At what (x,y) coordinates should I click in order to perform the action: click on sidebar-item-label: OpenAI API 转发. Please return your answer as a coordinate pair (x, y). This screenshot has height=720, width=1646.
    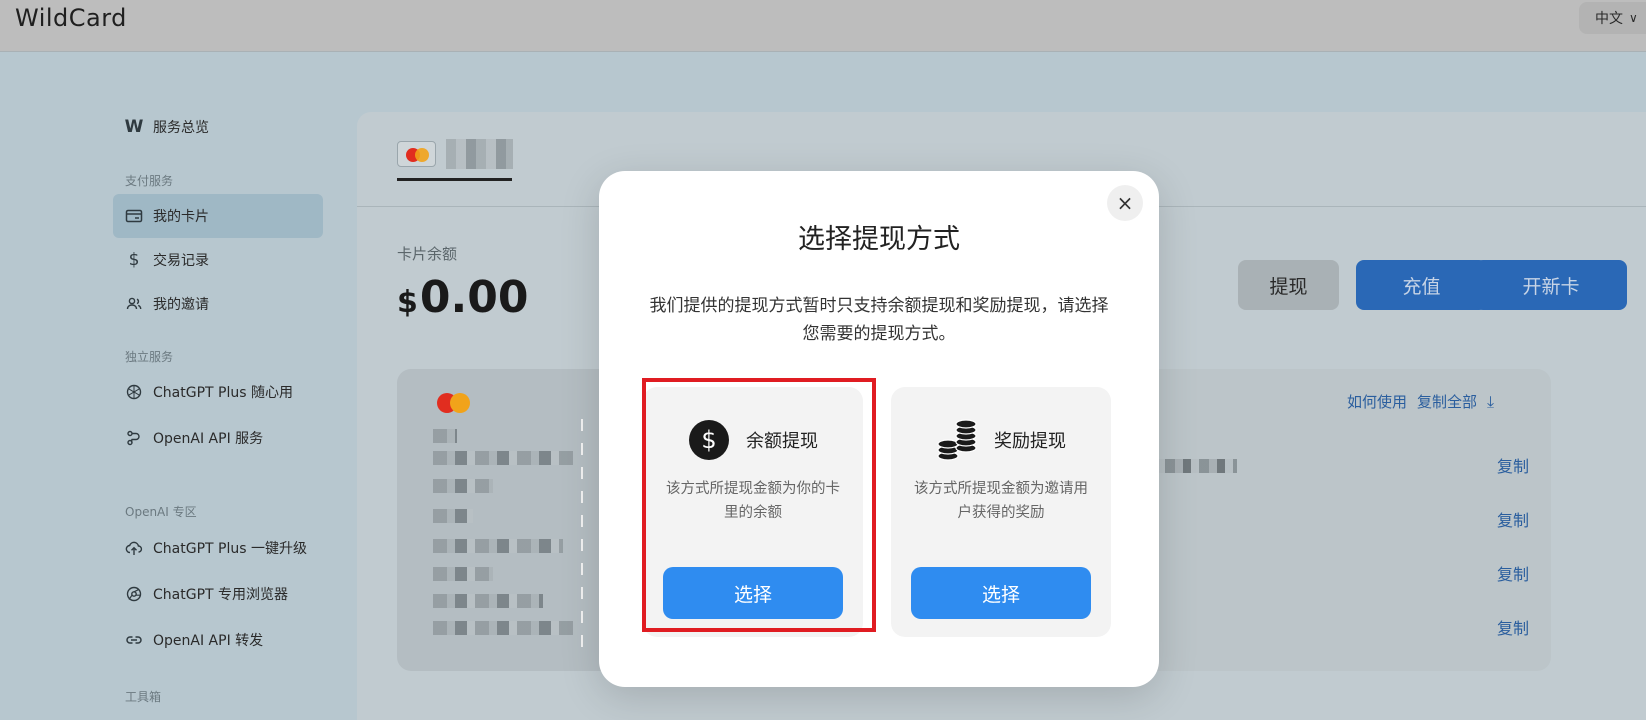
    Looking at the image, I should click on (208, 641).